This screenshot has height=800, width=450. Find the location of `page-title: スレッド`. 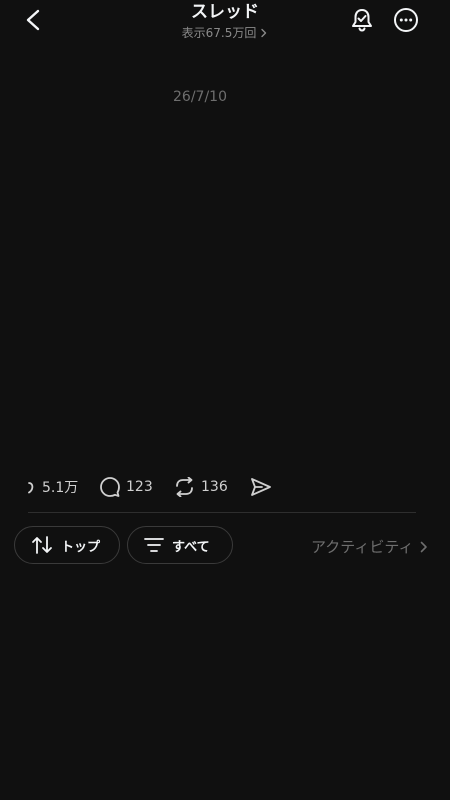

page-title: スレッド is located at coordinates (225, 12).